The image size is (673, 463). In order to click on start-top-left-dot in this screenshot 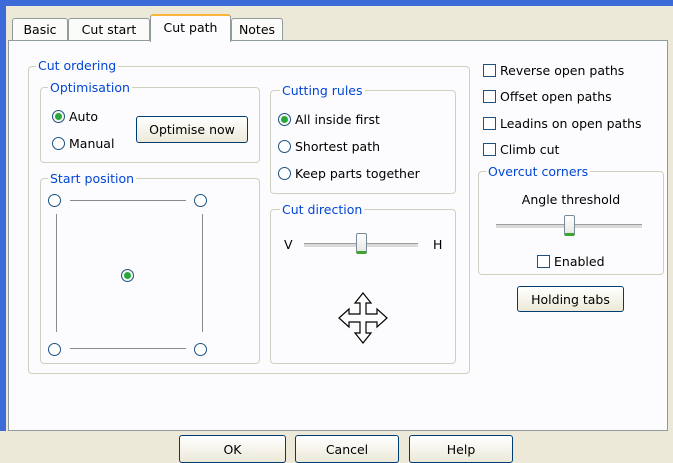, I will do `click(54, 200)`.